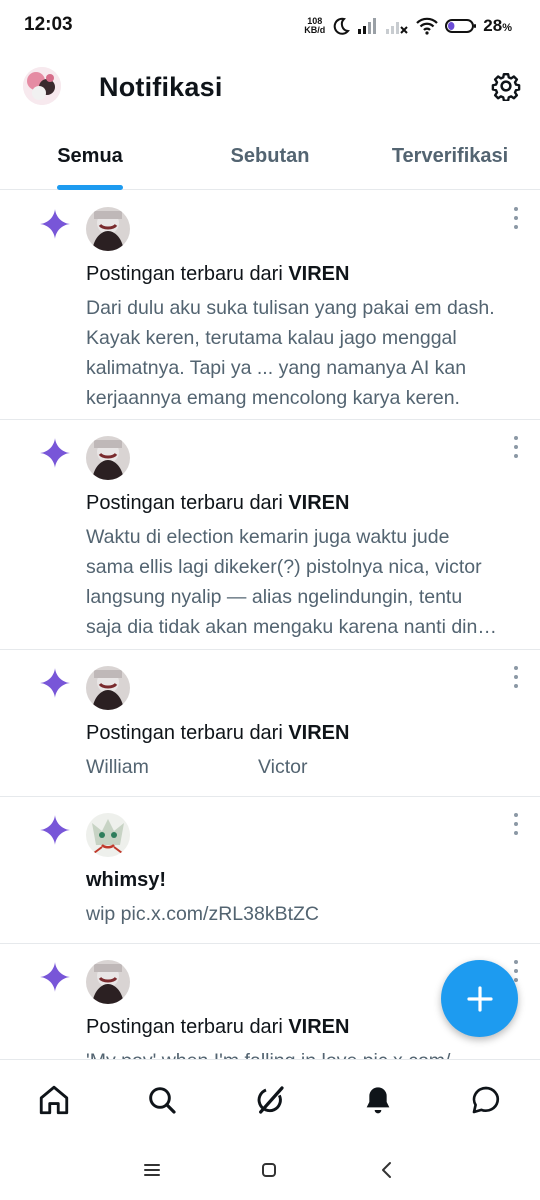  Describe the element at coordinates (90, 156) in the screenshot. I see `tab-semua: Semua` at that location.